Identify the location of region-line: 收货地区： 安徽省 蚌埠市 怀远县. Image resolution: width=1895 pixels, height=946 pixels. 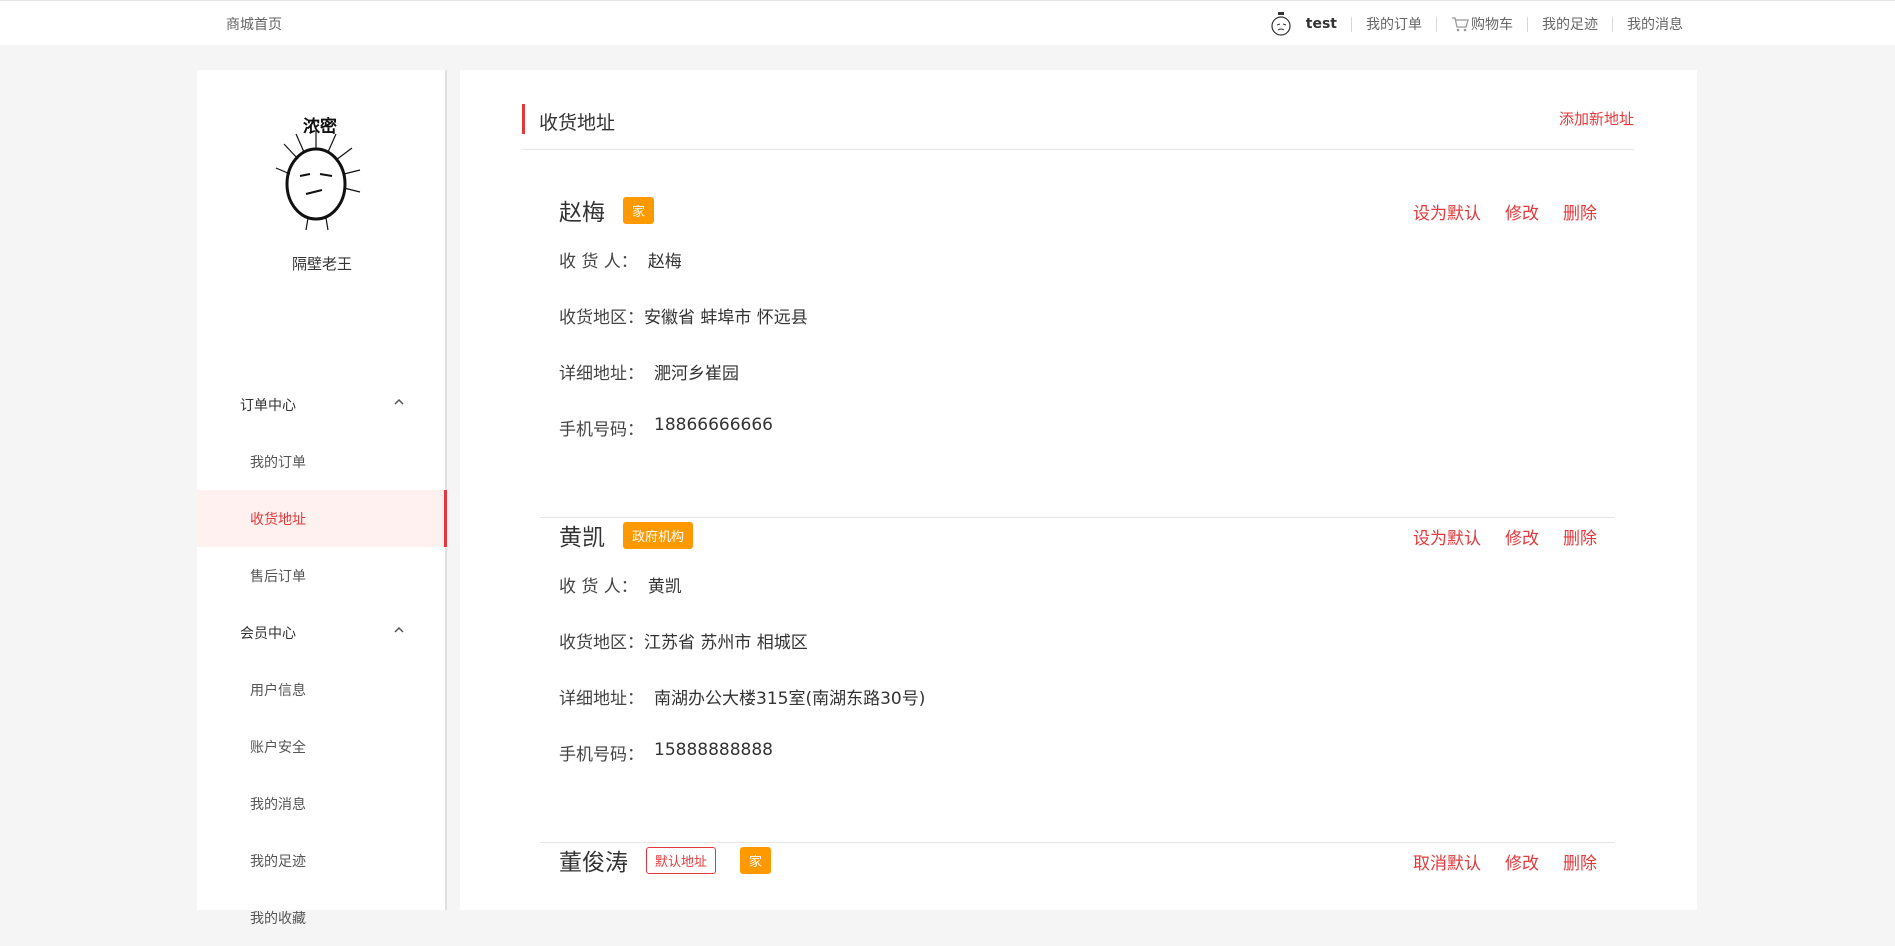
(683, 315).